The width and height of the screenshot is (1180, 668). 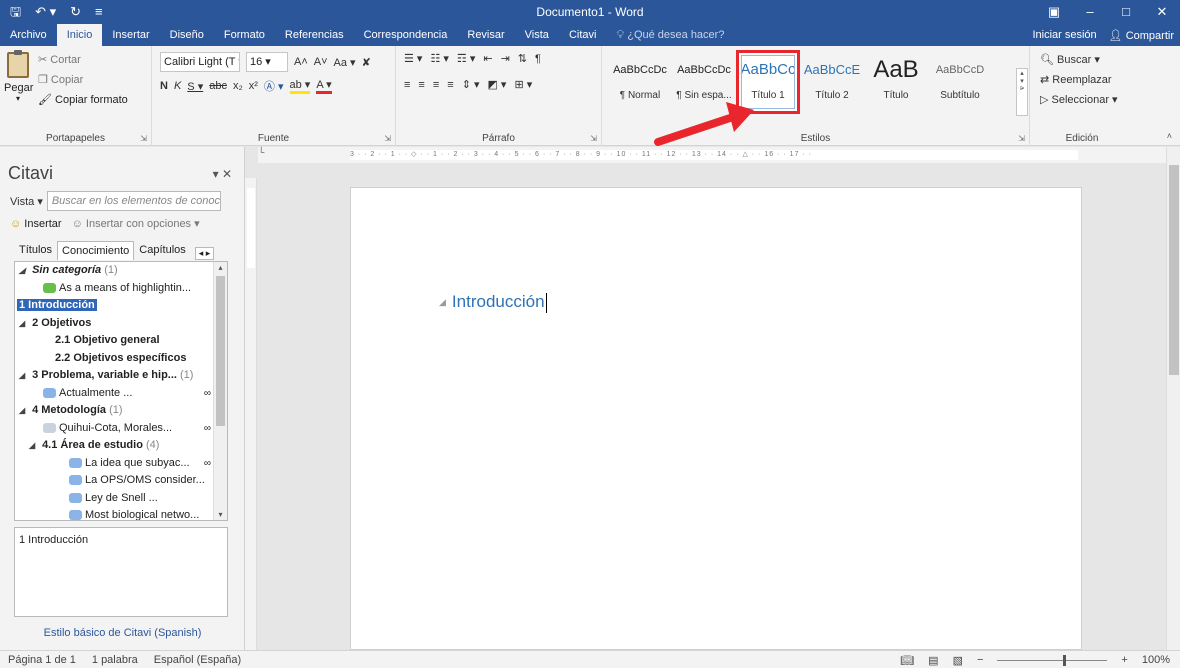 I want to click on tab-citavi: Citavi, so click(x=583, y=35).